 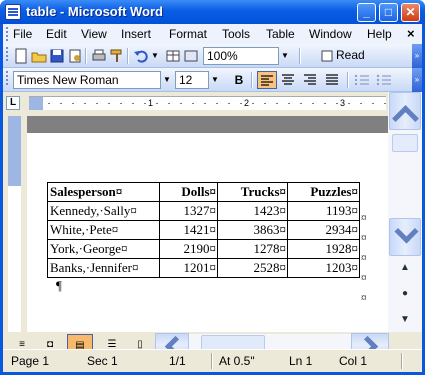 What do you see at coordinates (323, 230) in the screenshot?
I see `table-cell: 2934¤` at bounding box center [323, 230].